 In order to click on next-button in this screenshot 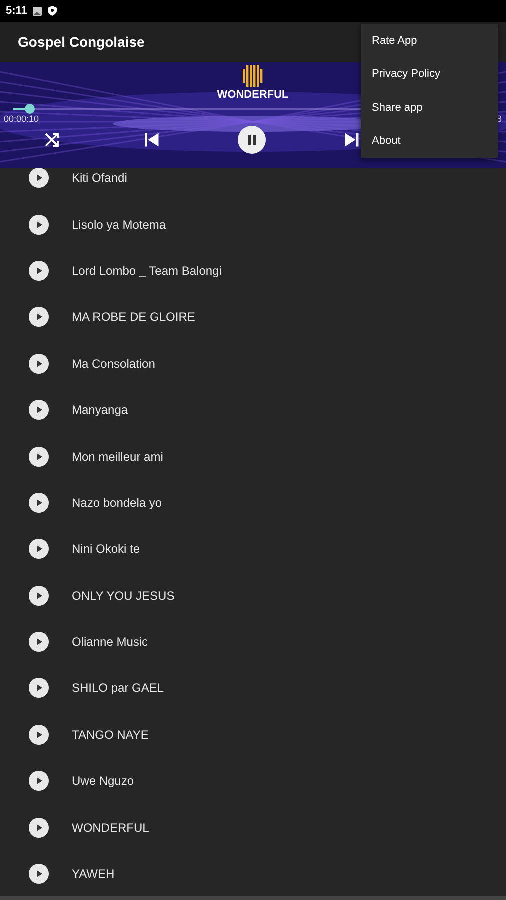, I will do `click(352, 140)`.